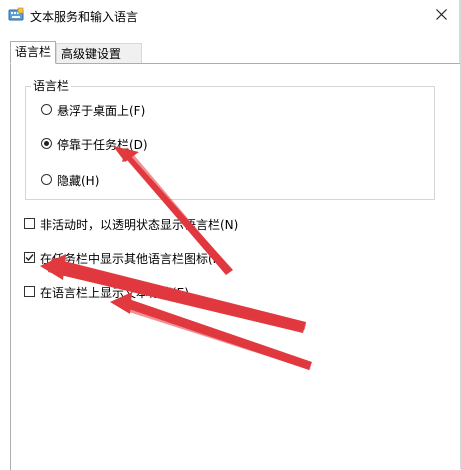  Describe the element at coordinates (101, 111) in the screenshot. I see `radio-label: 悬浮于桌面上(F)` at that location.